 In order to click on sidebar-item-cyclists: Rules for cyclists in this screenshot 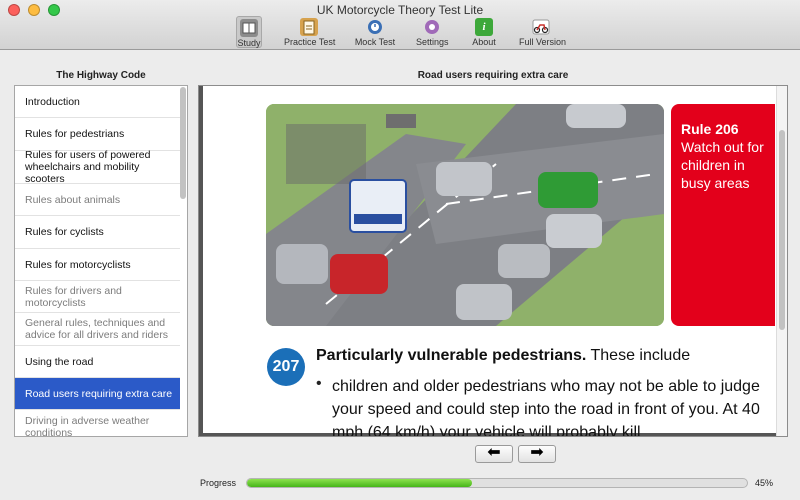, I will do `click(97, 232)`.